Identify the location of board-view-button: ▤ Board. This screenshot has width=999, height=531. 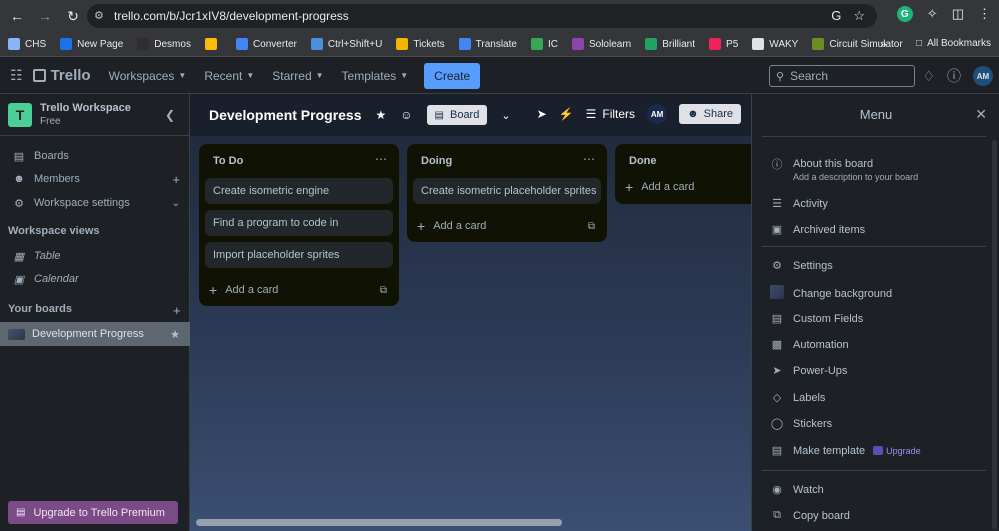
(457, 115).